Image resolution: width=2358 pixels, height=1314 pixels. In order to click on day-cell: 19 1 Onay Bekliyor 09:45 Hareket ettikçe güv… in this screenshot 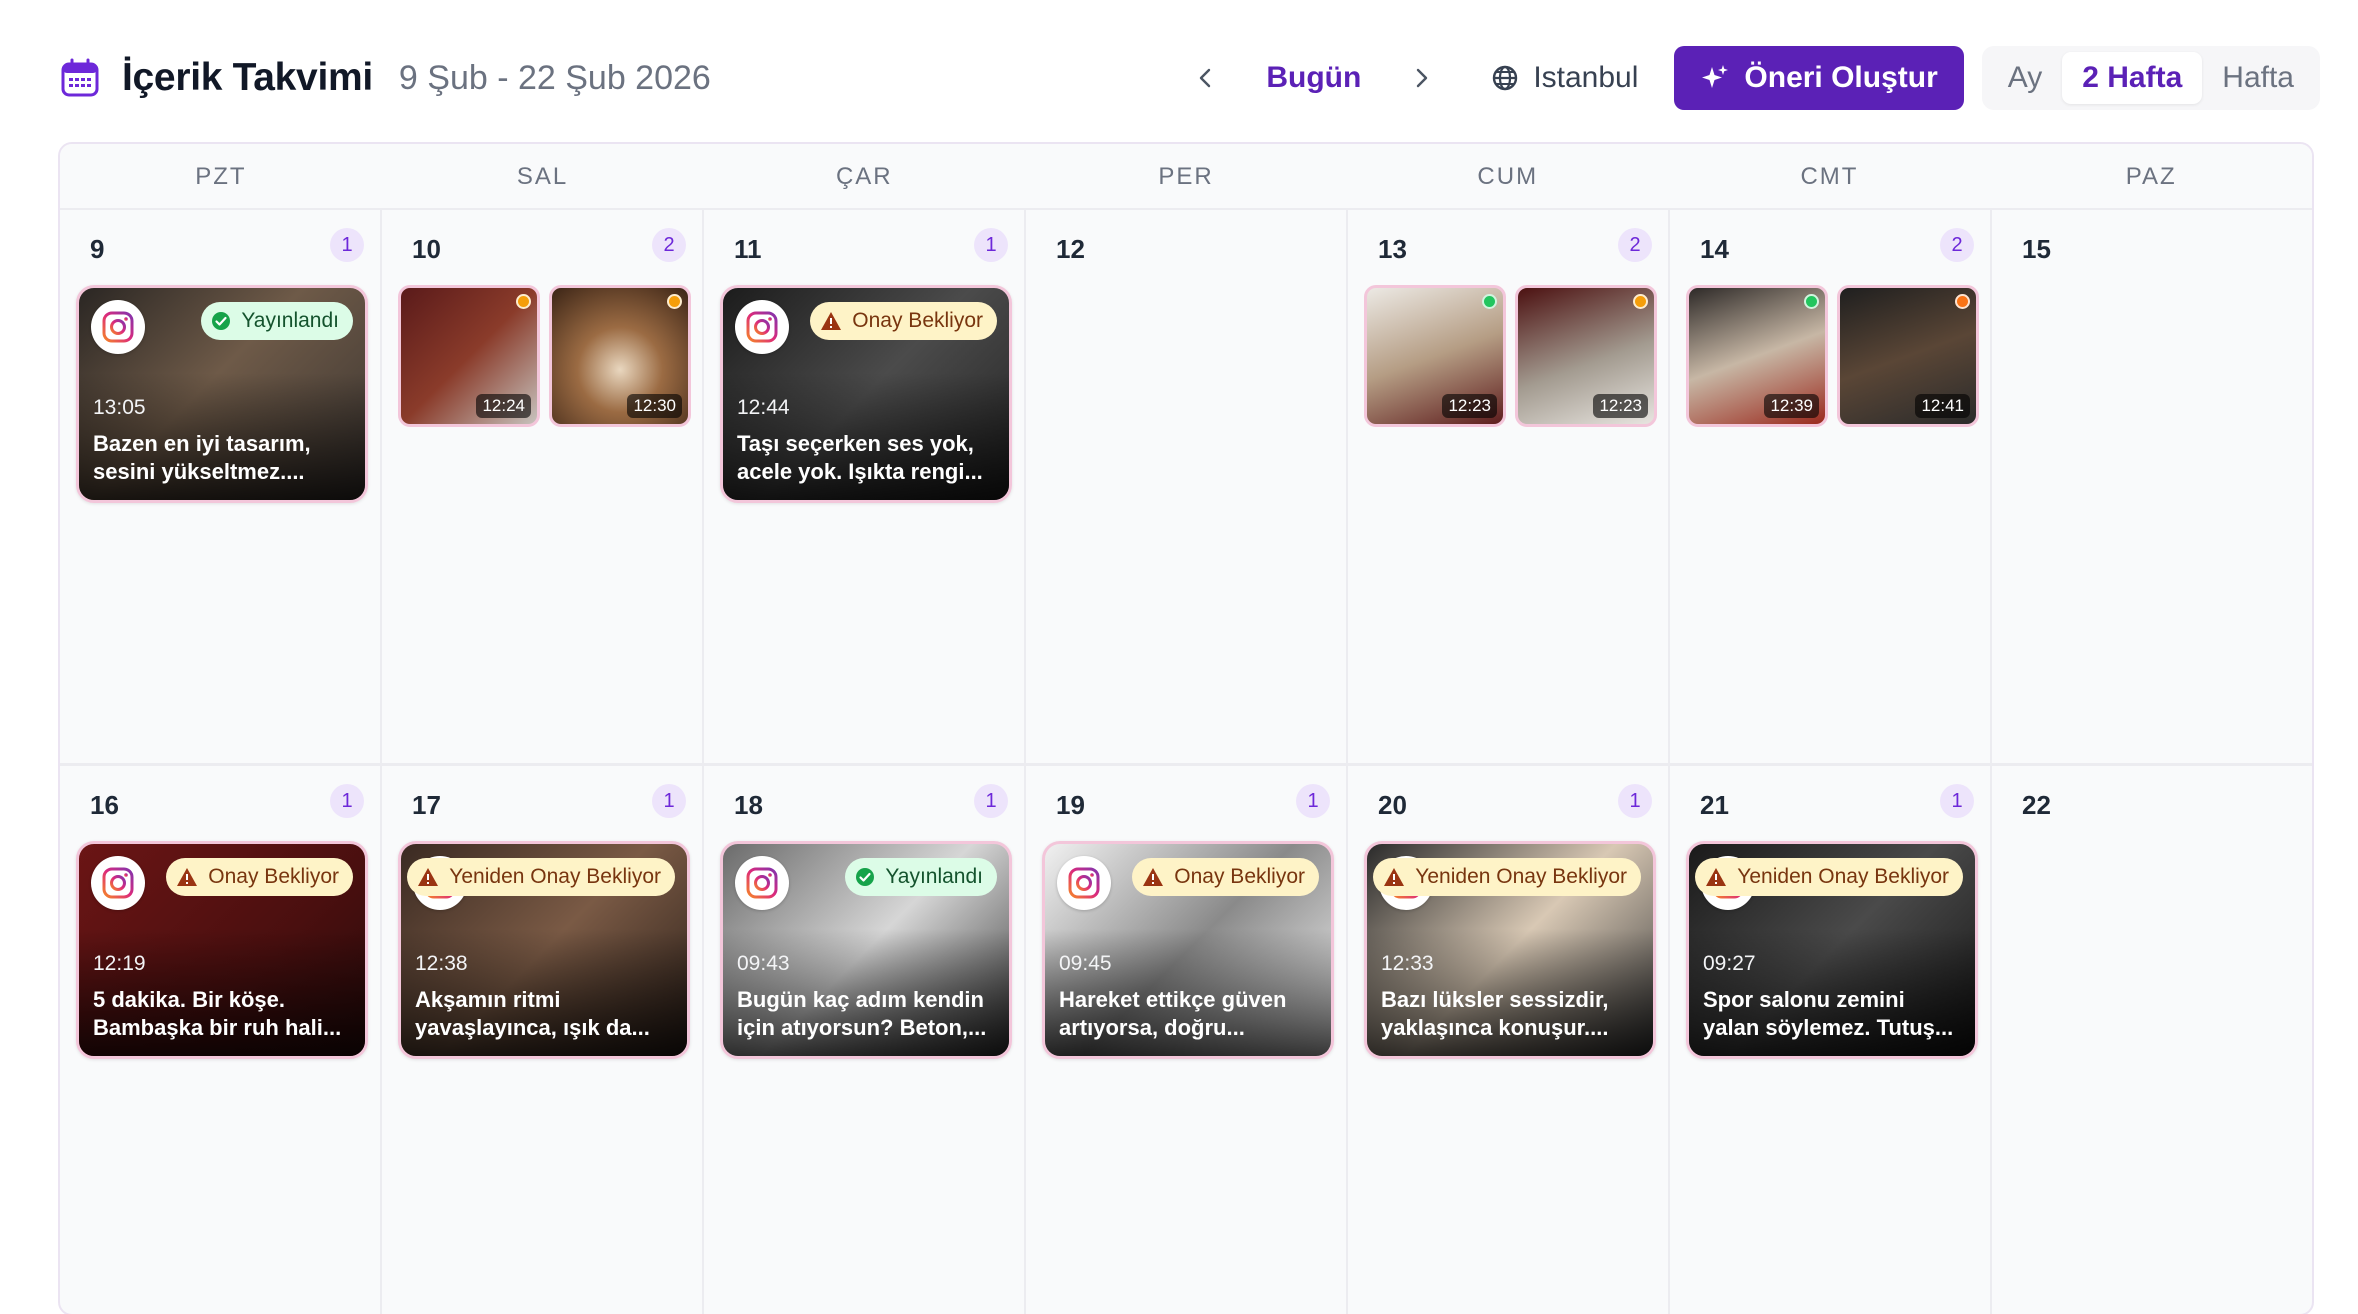, I will do `click(1187, 1040)`.